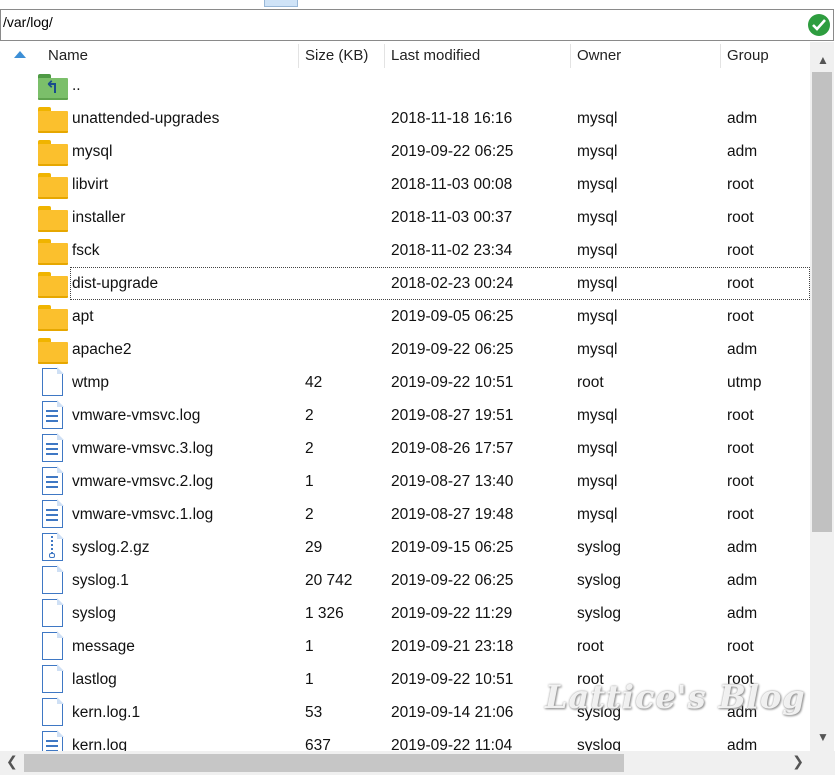 The width and height of the screenshot is (835, 775). Describe the element at coordinates (405, 740) in the screenshot. I see `file-row: kern.log 637 2019-09-22 11:04 syslog adm` at that location.